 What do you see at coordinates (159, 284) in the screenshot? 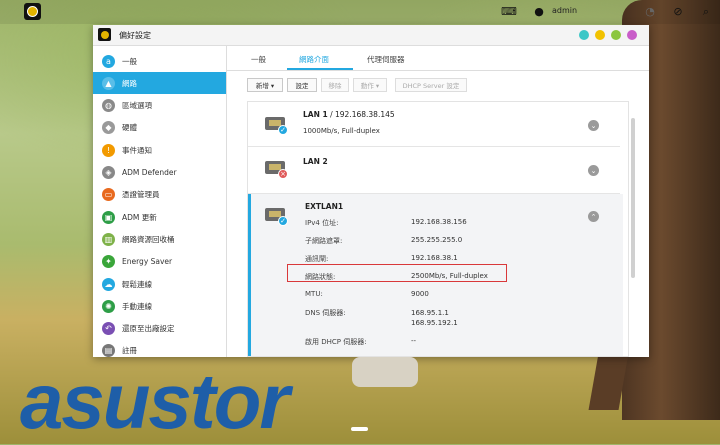
I see `sidebar-item-cloud-connect: ☁ 輕鬆連線` at bounding box center [159, 284].